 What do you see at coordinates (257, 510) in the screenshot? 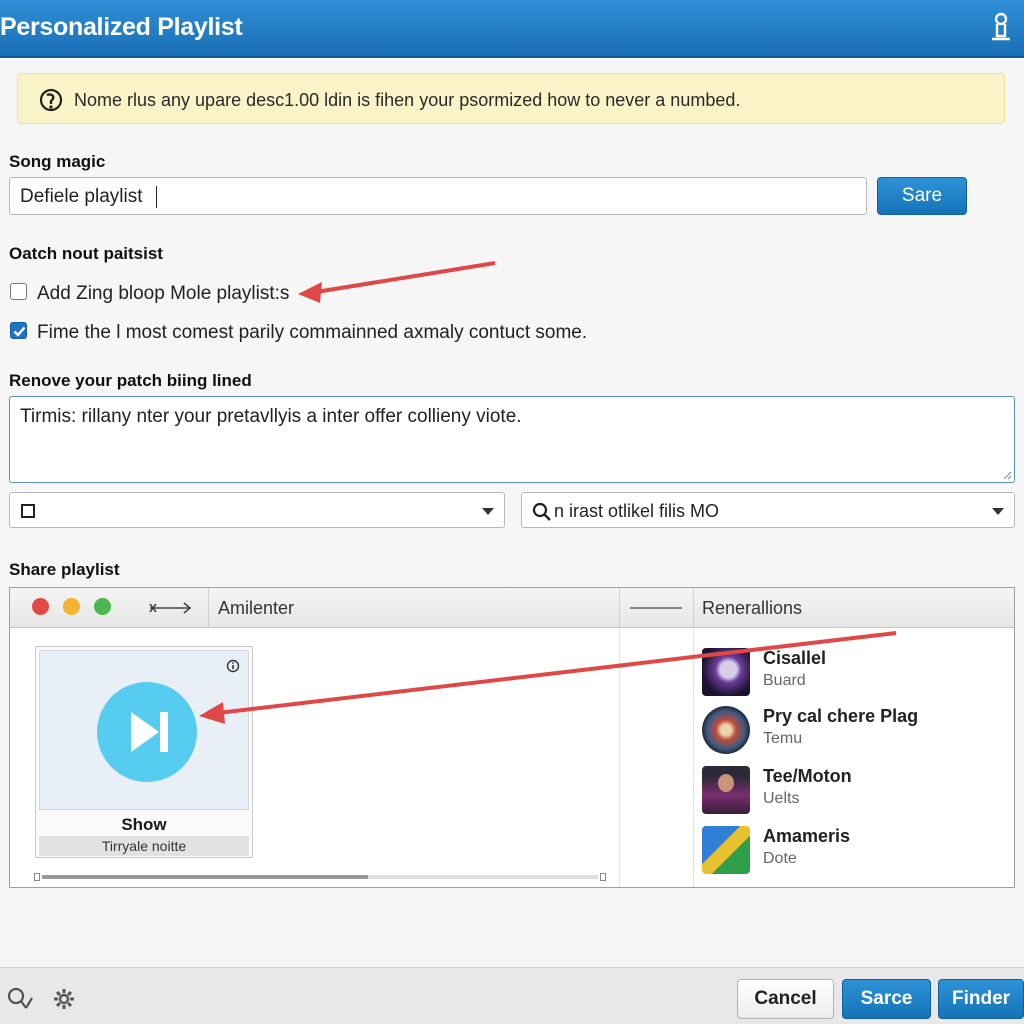
I see `left-select` at bounding box center [257, 510].